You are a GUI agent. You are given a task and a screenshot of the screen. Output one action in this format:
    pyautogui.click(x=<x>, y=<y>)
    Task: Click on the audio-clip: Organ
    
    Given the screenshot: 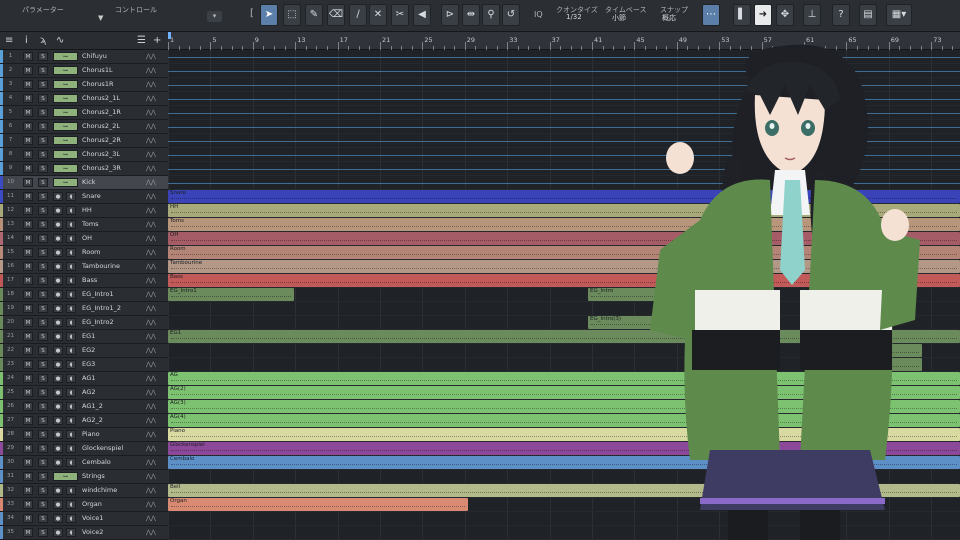 What is the action you would take?
    pyautogui.click(x=318, y=504)
    